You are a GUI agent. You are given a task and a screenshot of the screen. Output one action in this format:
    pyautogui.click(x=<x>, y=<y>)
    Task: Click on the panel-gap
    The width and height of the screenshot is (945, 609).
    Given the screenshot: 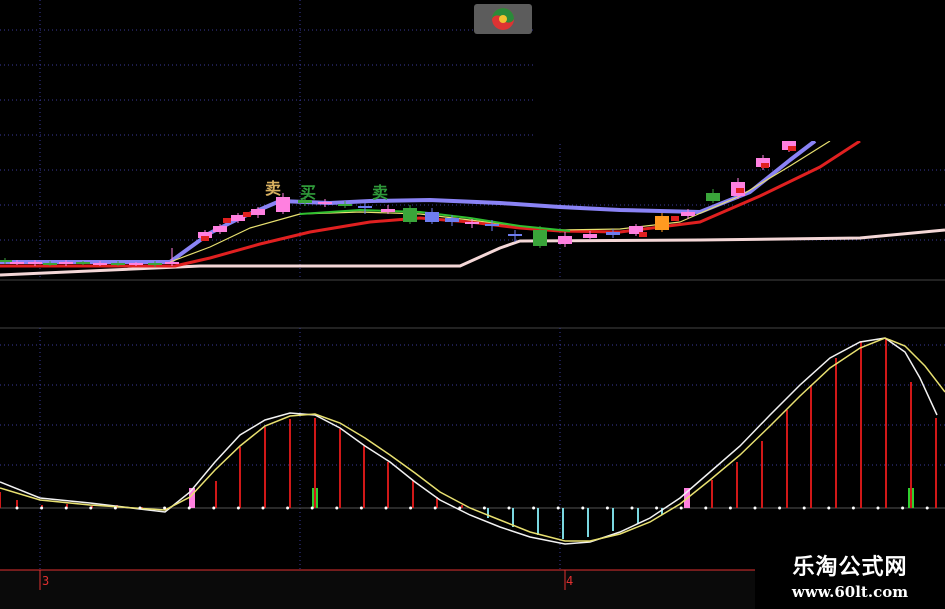 What is the action you would take?
    pyautogui.click(x=472, y=304)
    